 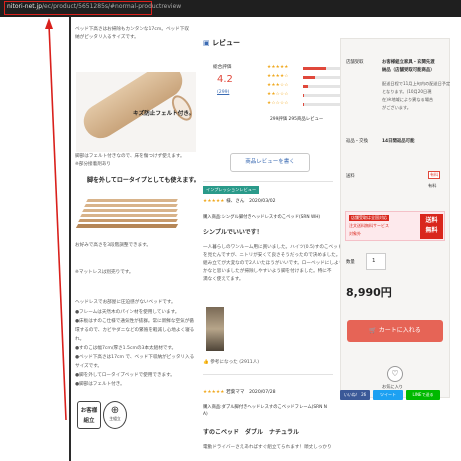 What do you see at coordinates (89, 411) in the screenshot?
I see `badge-line-top: お客様` at bounding box center [89, 411].